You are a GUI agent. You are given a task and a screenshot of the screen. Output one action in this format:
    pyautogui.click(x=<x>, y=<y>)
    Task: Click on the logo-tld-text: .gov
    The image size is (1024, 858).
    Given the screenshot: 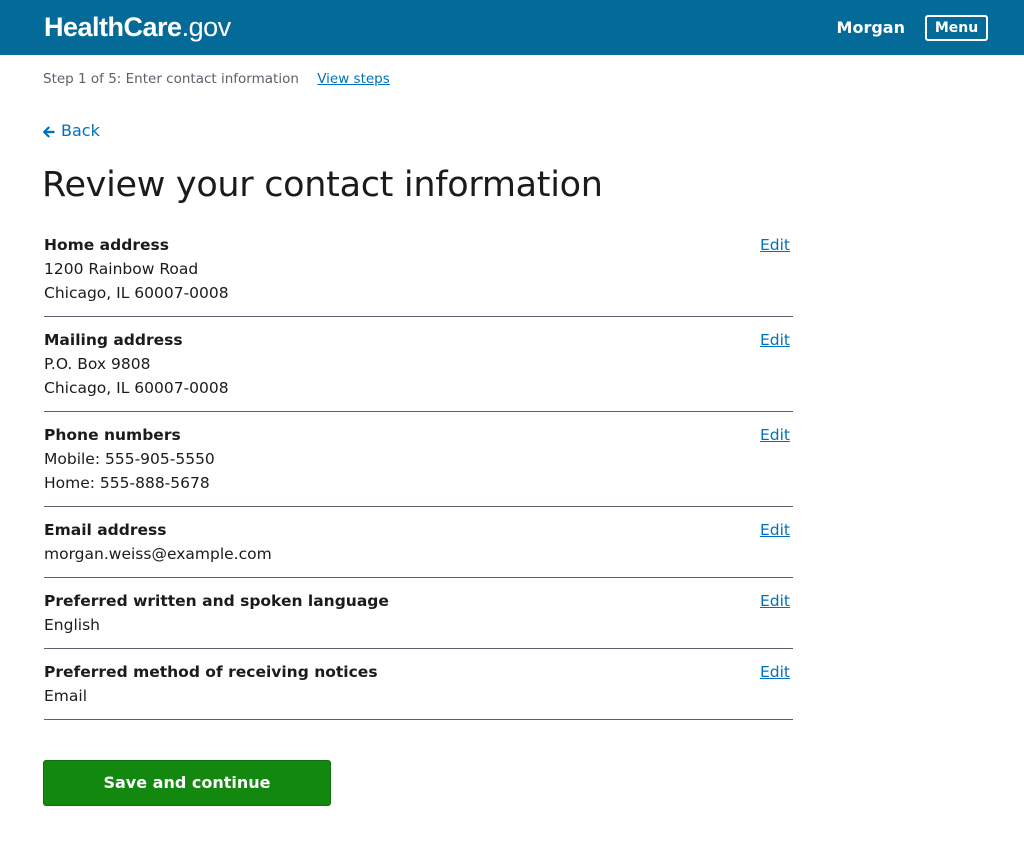 What is the action you would take?
    pyautogui.click(x=206, y=27)
    